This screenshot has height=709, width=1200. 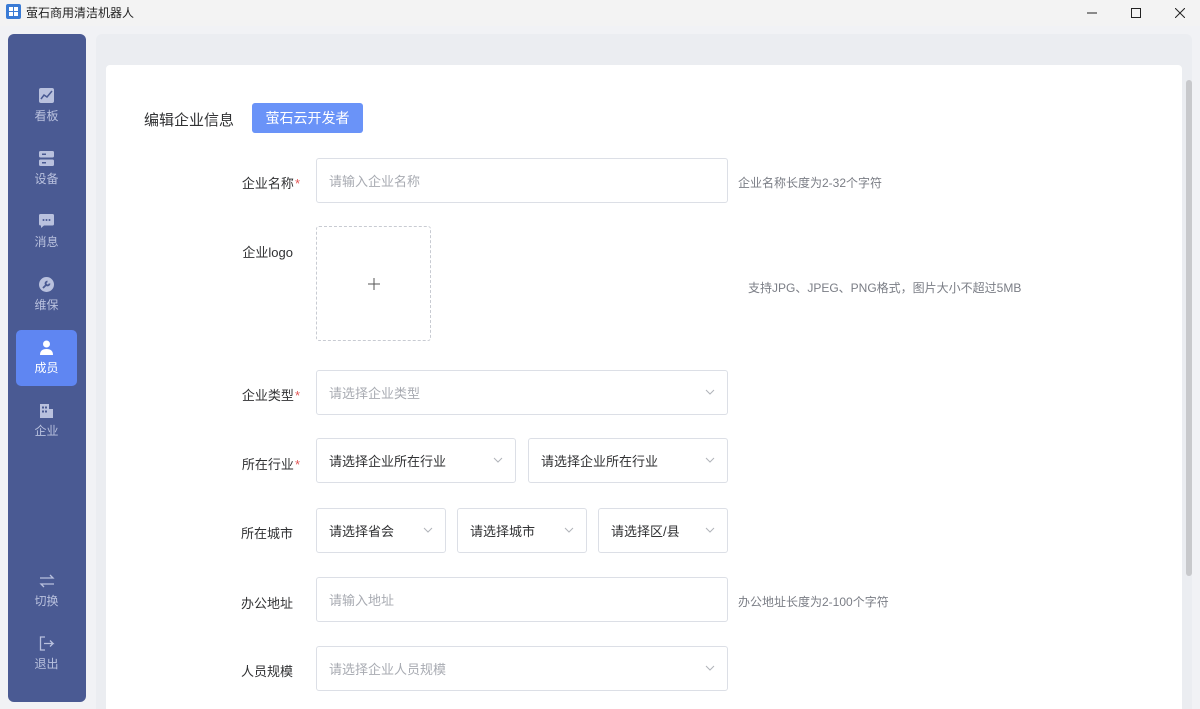 What do you see at coordinates (46, 158) in the screenshot?
I see `server-icon` at bounding box center [46, 158].